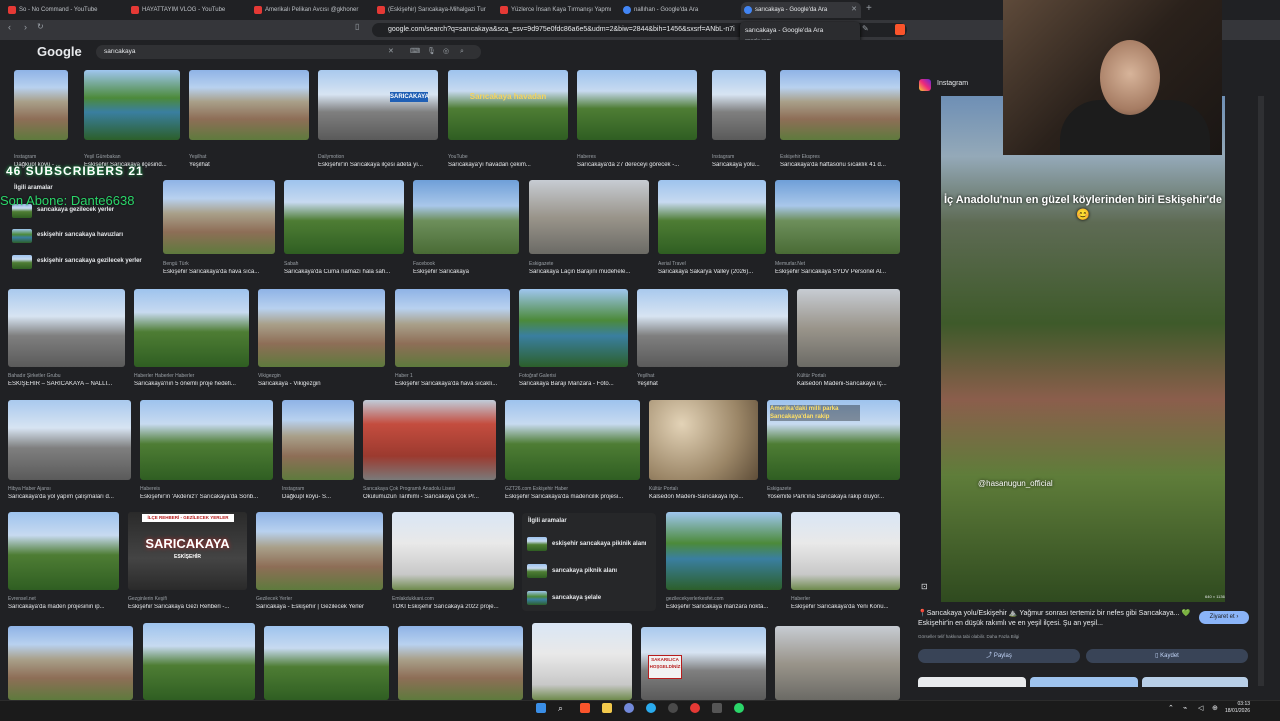 Image resolution: width=1280 pixels, height=721 pixels. What do you see at coordinates (1215, 708) in the screenshot?
I see `language-icon: ⊕` at bounding box center [1215, 708].